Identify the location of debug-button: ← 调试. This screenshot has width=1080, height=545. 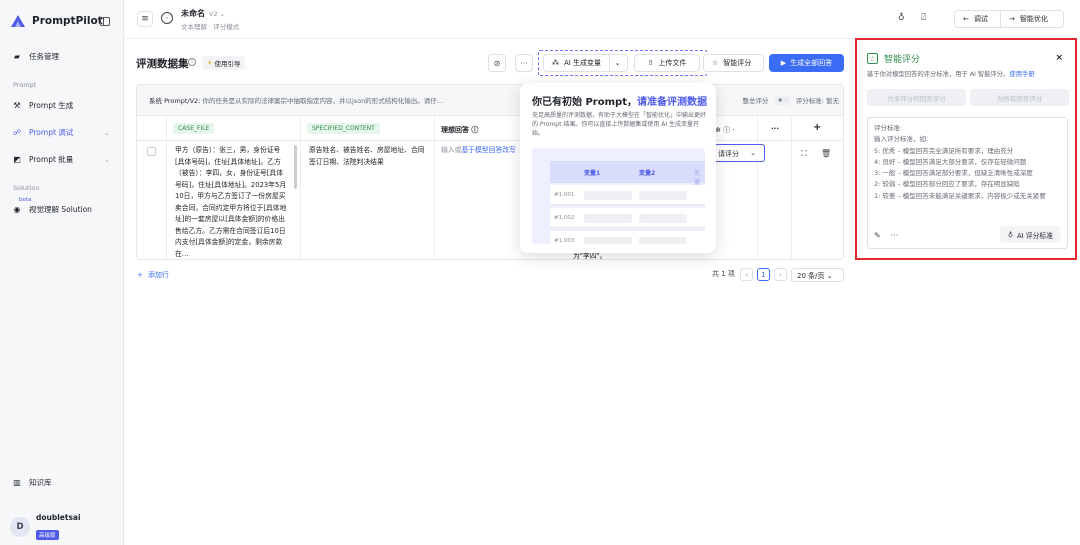
(977, 19).